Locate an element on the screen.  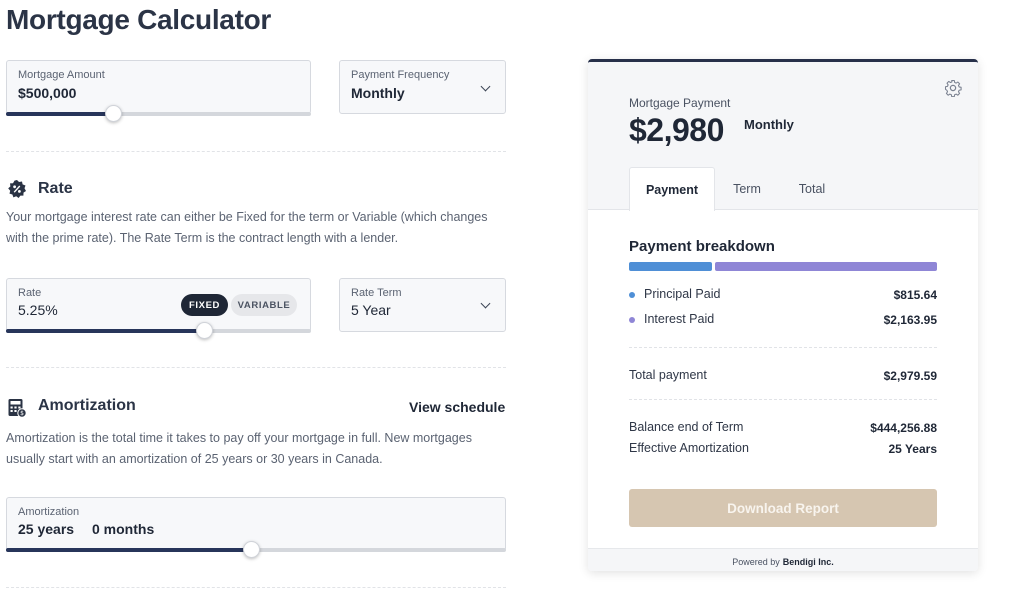
amortization-slider-thumb is located at coordinates (251, 549).